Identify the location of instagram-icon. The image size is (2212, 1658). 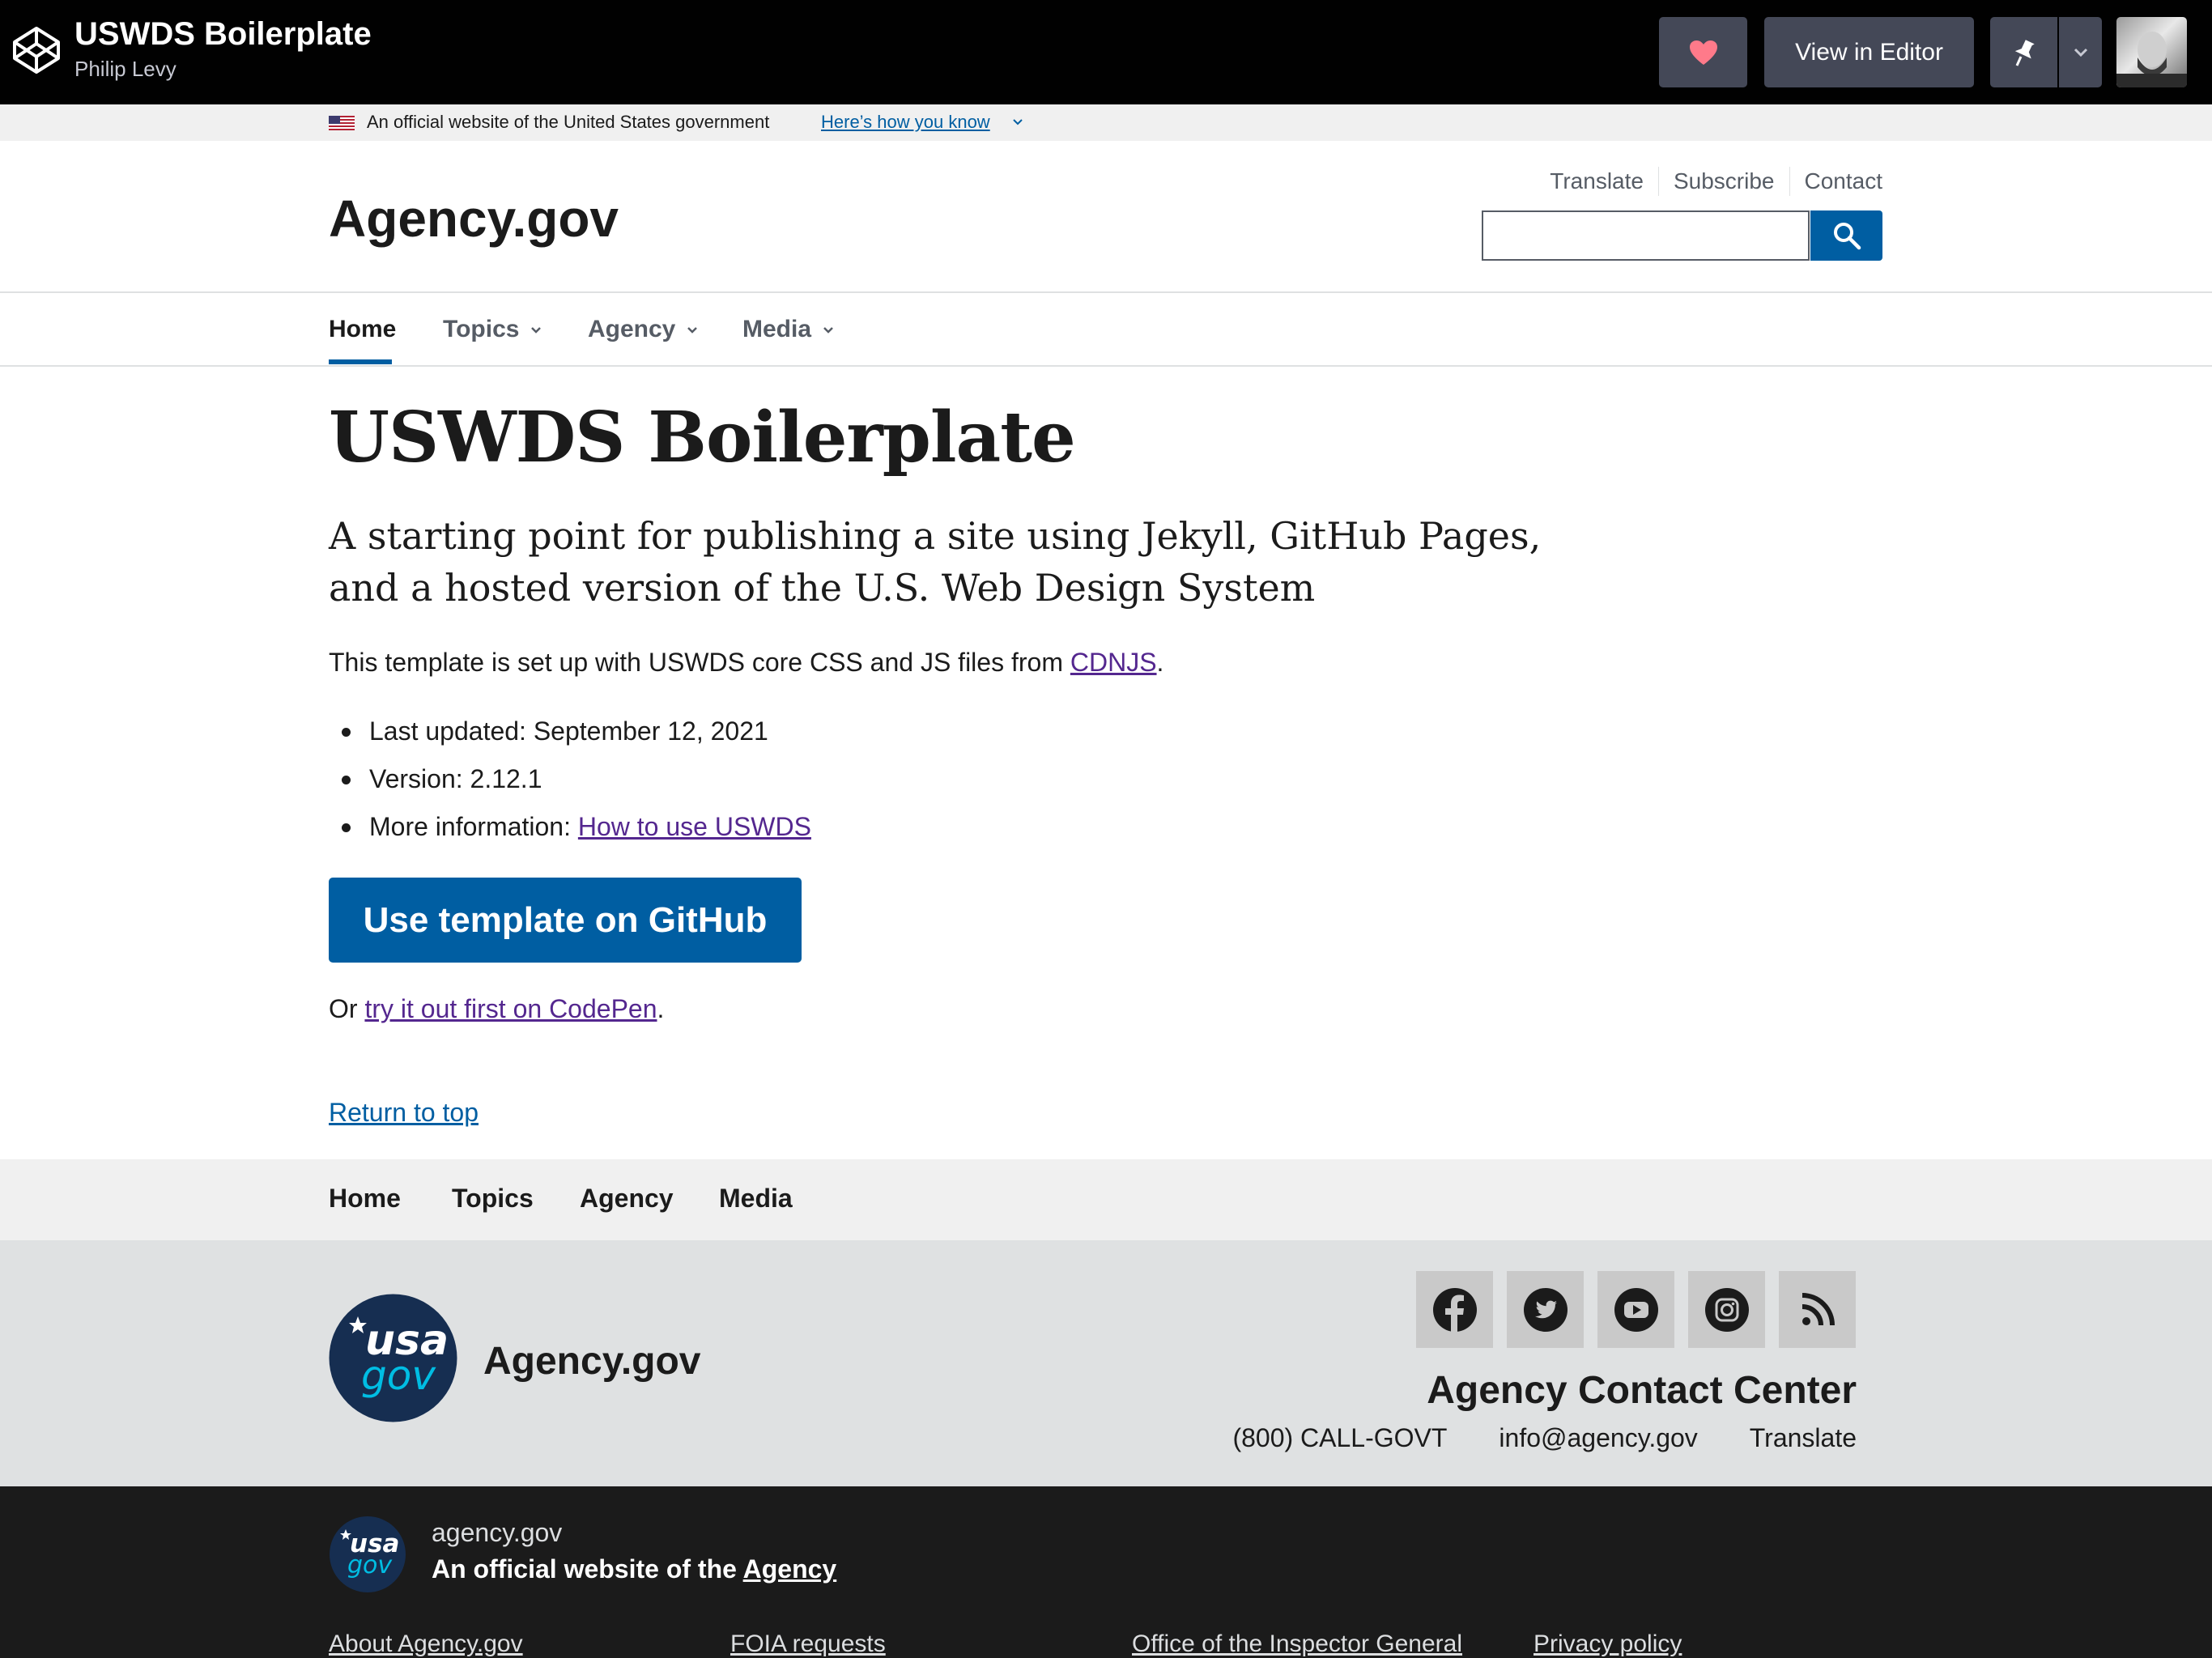
(1727, 1309).